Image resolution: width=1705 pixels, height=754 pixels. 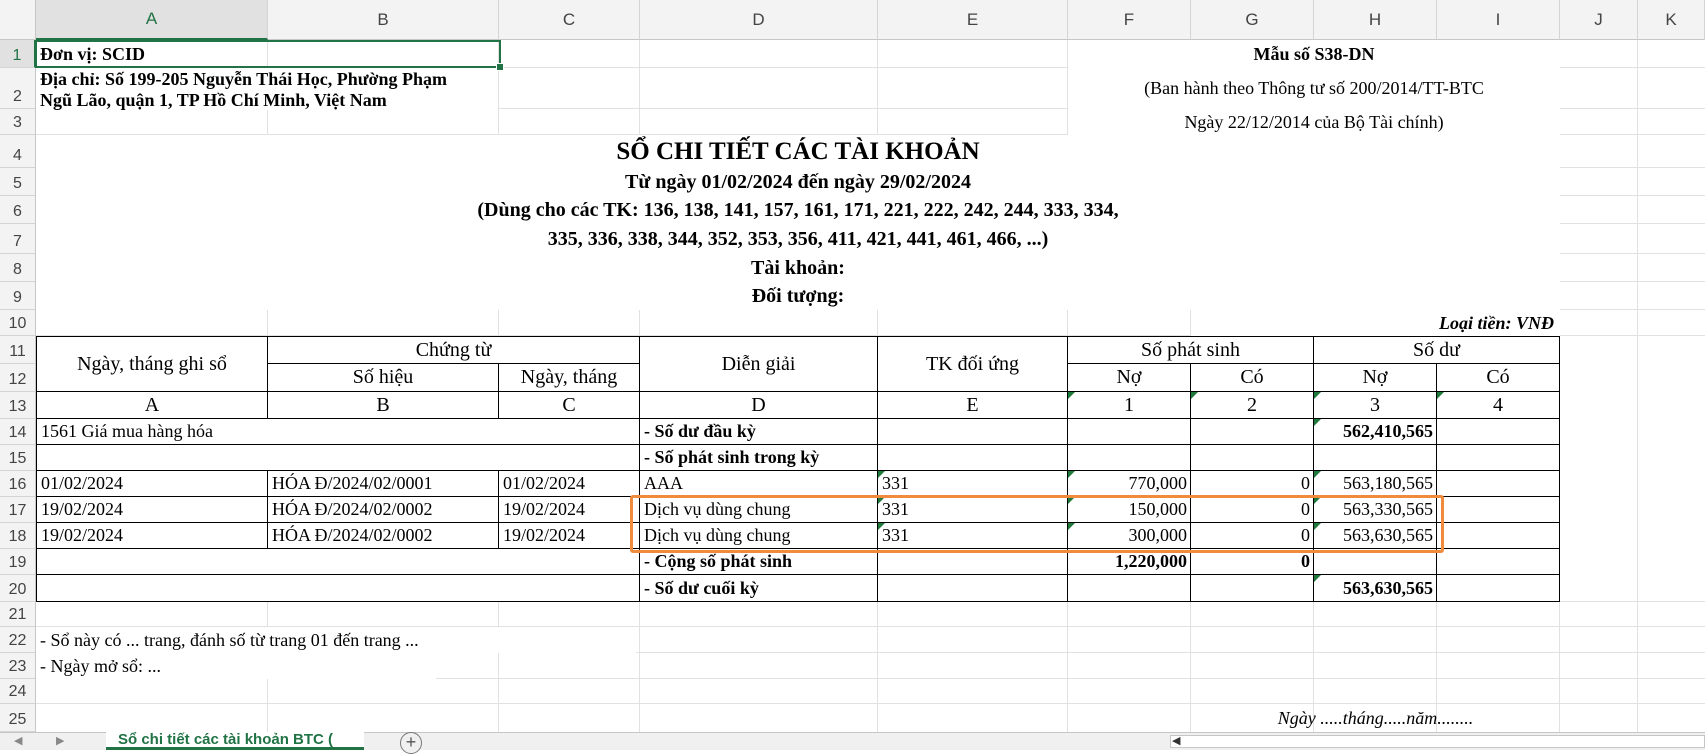 What do you see at coordinates (267, 54) in the screenshot?
I see `cell-don-vi: Đơn vị: SCID` at bounding box center [267, 54].